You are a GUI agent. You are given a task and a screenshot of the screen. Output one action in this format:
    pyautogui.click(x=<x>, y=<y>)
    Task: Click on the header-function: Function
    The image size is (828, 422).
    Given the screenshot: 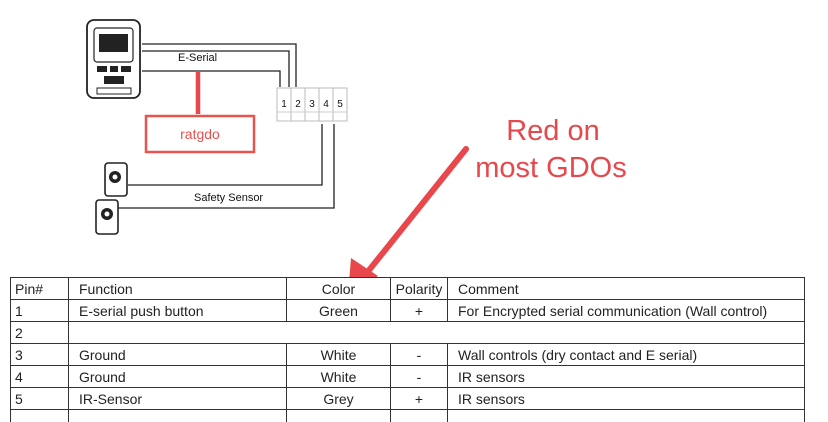 What is the action you would take?
    pyautogui.click(x=178, y=289)
    